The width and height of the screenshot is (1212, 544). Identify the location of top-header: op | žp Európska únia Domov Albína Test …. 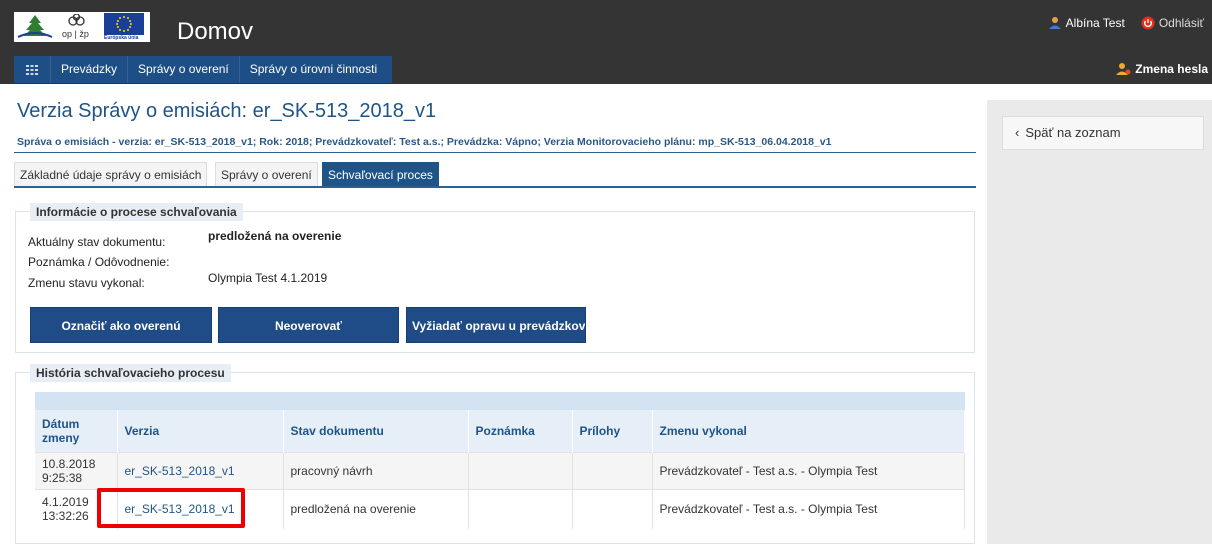
(606, 26).